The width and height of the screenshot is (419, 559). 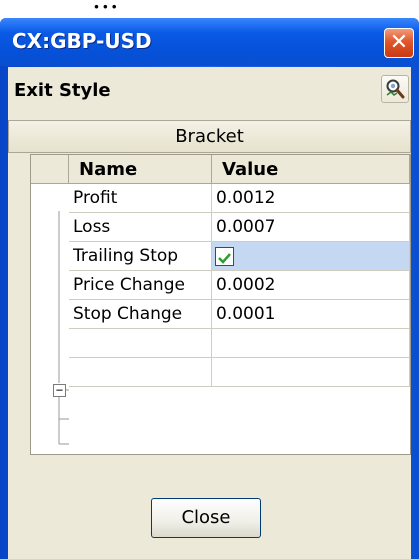 What do you see at coordinates (140, 285) in the screenshot?
I see `row-name-price-change: Price Change` at bounding box center [140, 285].